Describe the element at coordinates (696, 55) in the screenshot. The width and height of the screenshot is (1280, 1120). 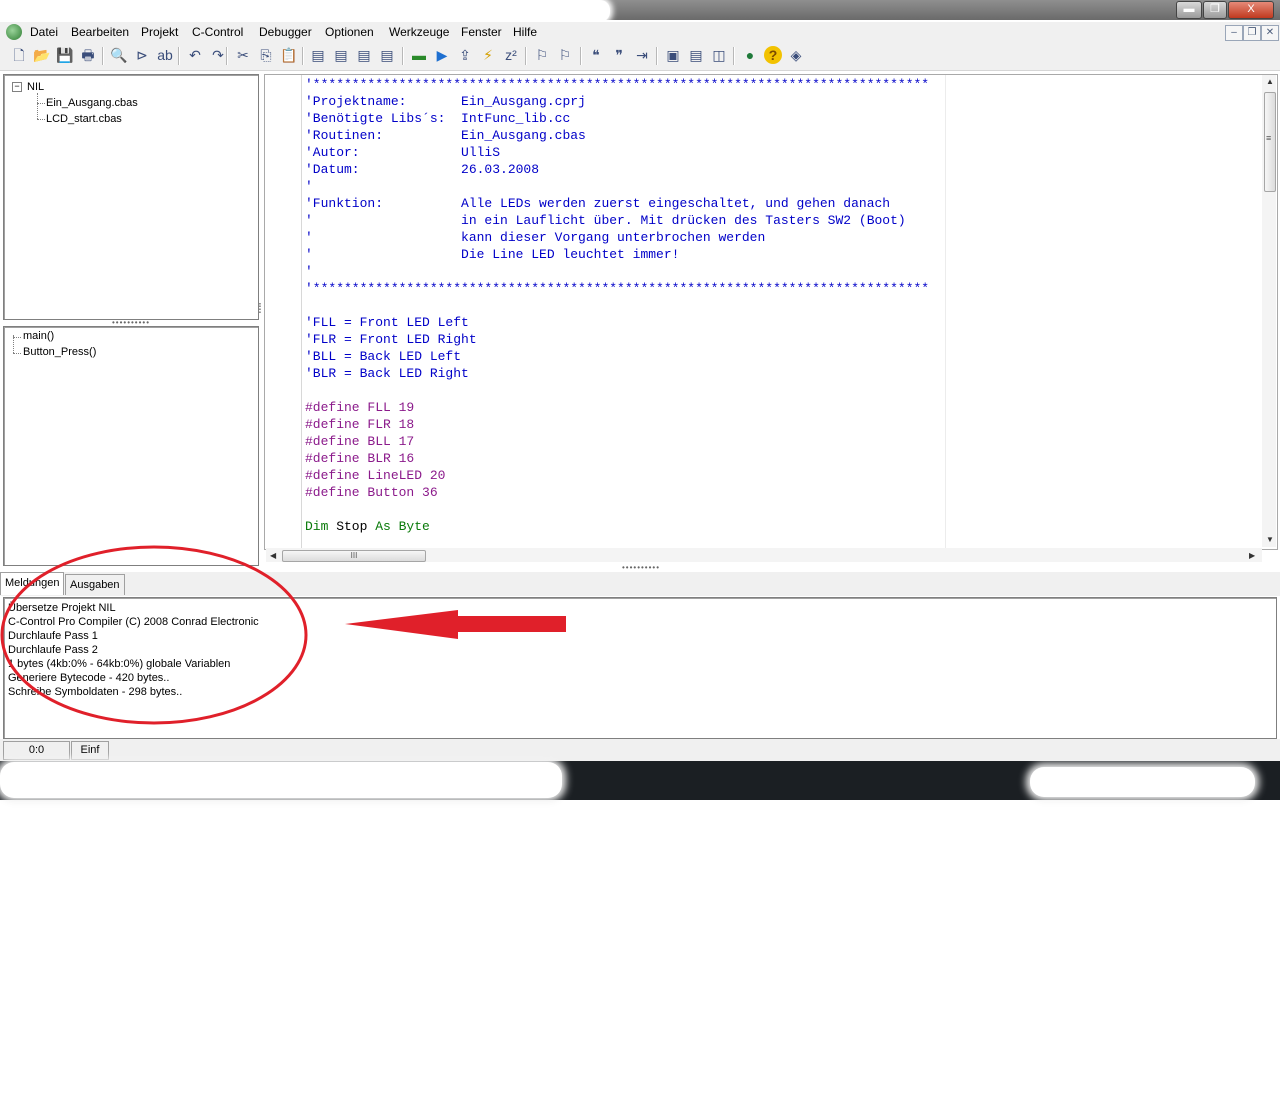
I see `tile-horizontal-icon: ▤` at that location.